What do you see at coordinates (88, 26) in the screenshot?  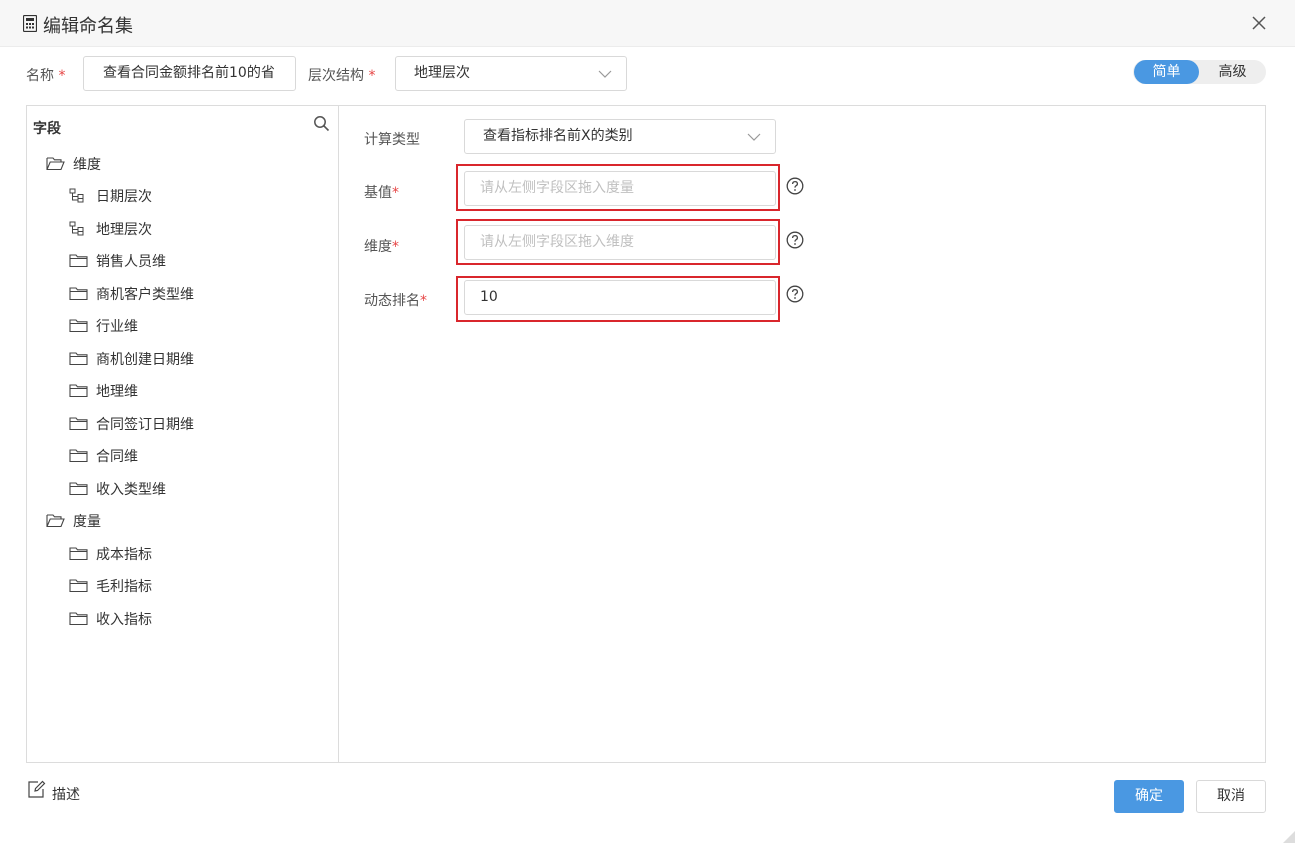 I see `dialog-title: 编辑命名集` at bounding box center [88, 26].